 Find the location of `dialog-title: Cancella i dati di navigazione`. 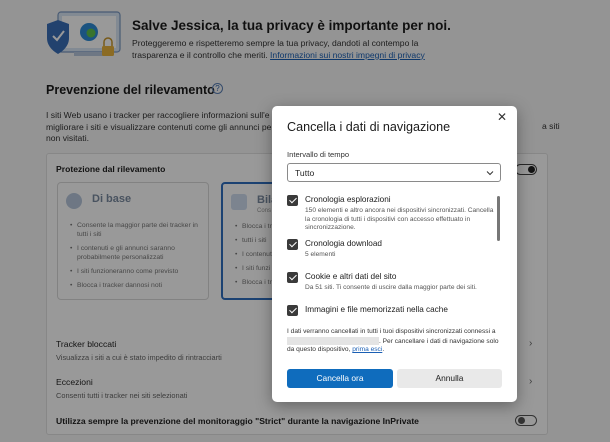

dialog-title: Cancella i dati di navigazione is located at coordinates (369, 127).